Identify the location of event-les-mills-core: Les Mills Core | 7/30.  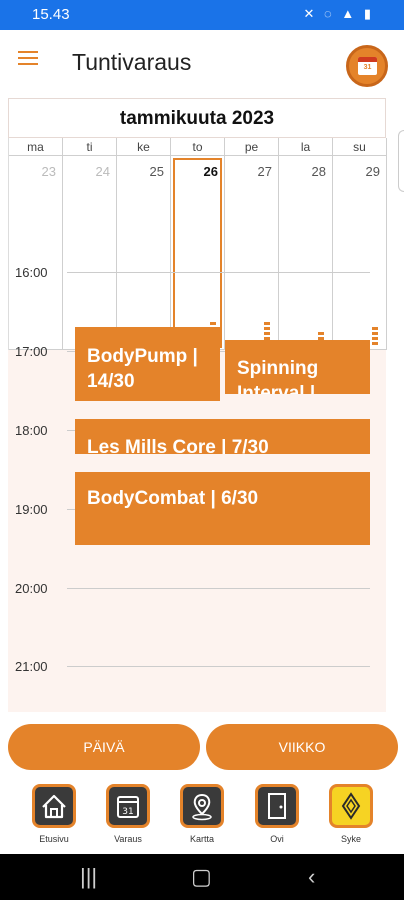
(222, 436).